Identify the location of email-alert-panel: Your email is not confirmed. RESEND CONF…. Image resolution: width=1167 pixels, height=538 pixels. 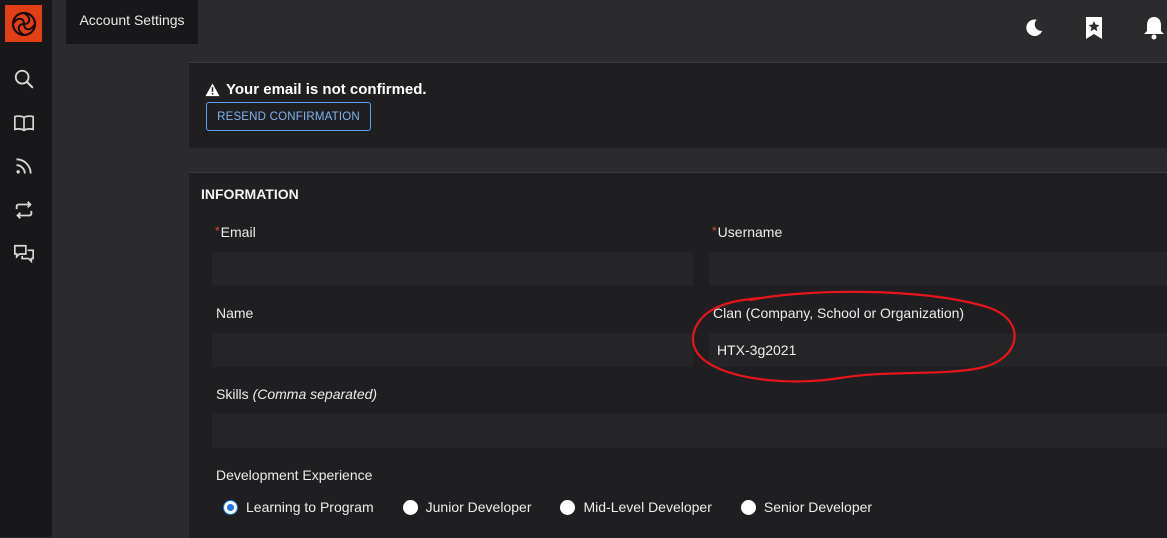
(678, 105).